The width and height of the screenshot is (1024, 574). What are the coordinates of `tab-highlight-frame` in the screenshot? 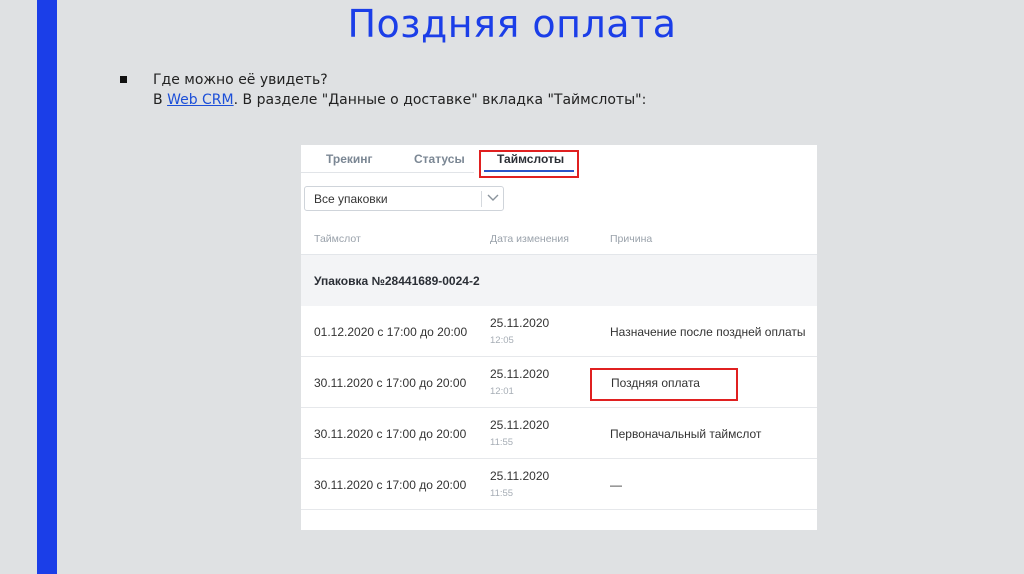 It's located at (529, 164).